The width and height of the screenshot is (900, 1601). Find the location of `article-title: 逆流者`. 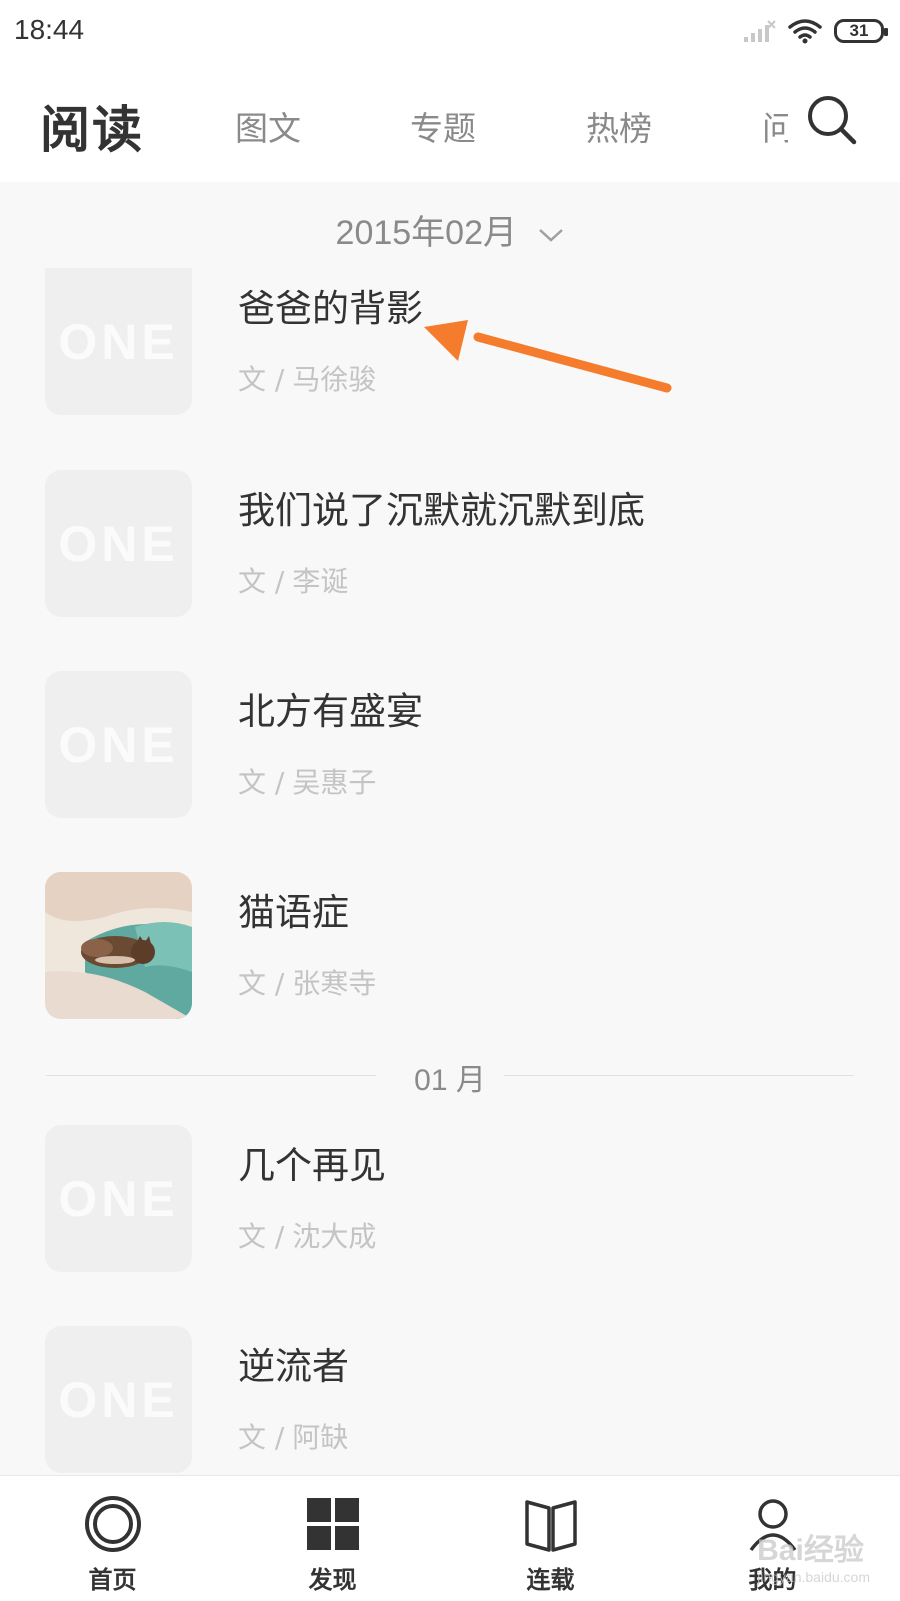

article-title: 逆流者 is located at coordinates (293, 1366).